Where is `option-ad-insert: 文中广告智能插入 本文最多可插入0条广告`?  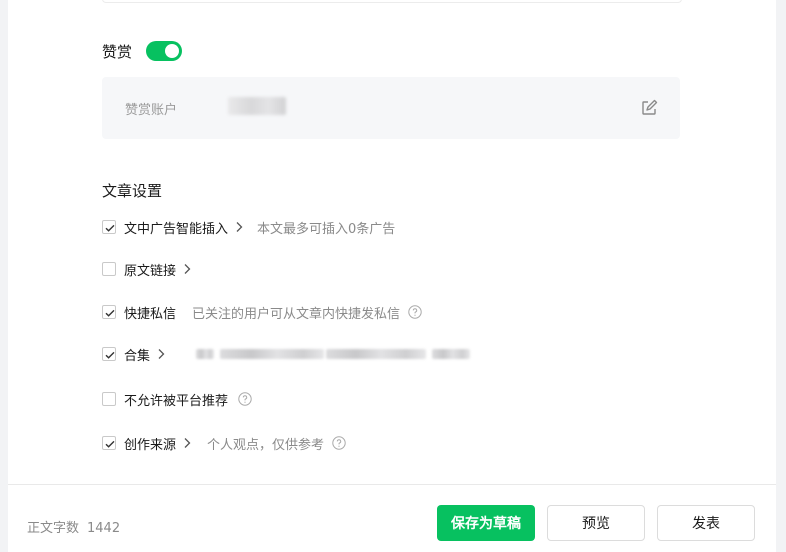
option-ad-insert: 文中广告智能插入 本文最多可插入0条广告 is located at coordinates (248, 227).